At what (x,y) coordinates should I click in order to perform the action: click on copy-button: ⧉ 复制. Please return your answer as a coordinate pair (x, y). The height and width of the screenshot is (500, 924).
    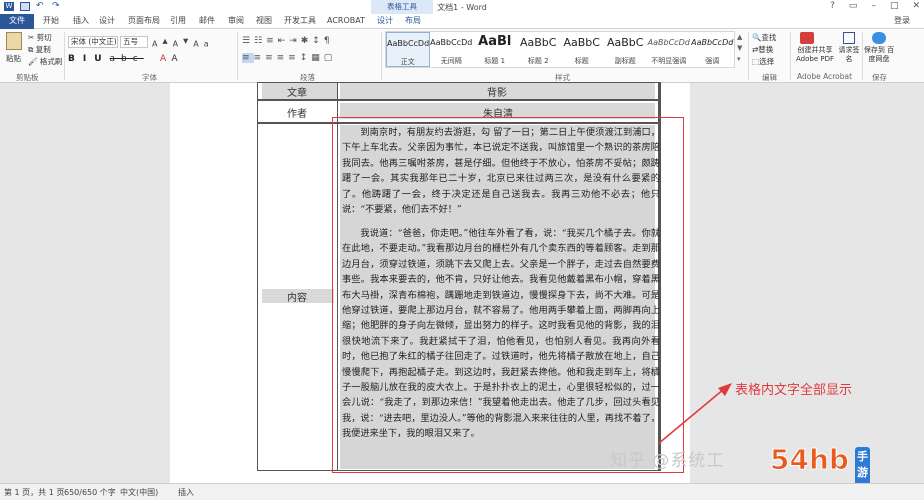
    Looking at the image, I should click on (39, 49).